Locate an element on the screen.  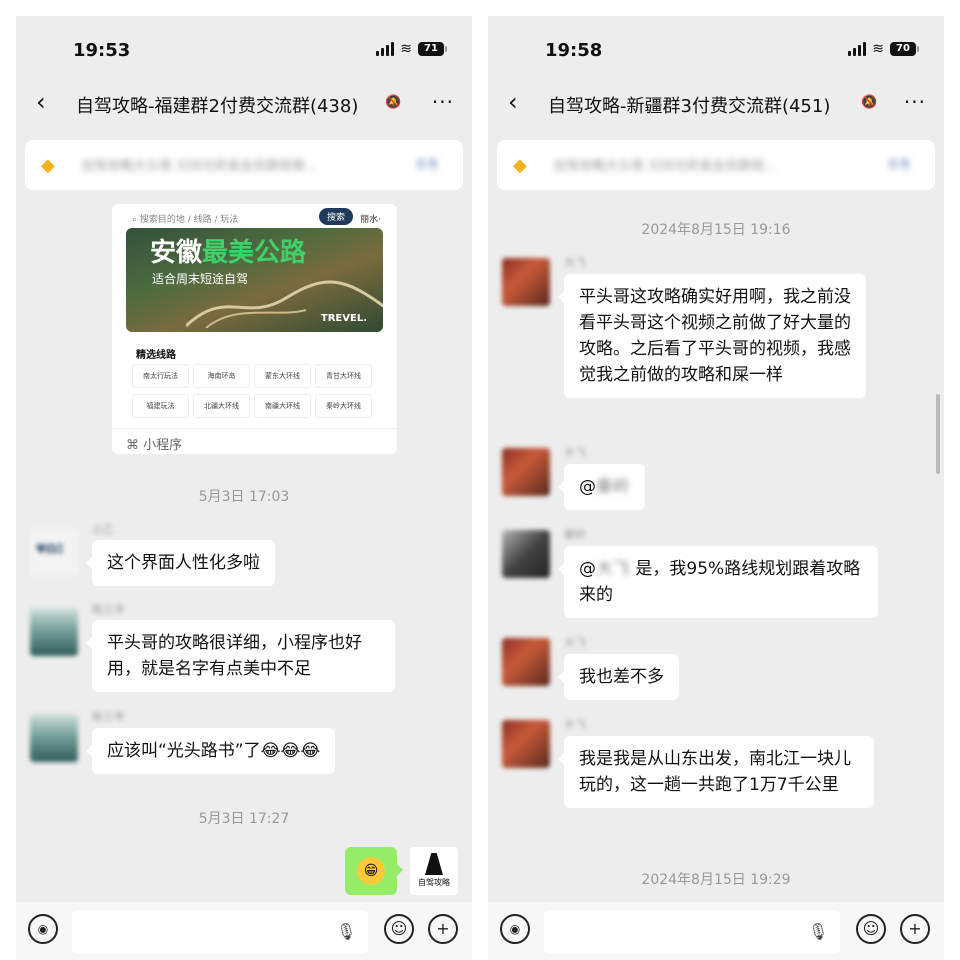
chat-title: 自驾攻略-新疆群3付费交流群(451) is located at coordinates (689, 106).